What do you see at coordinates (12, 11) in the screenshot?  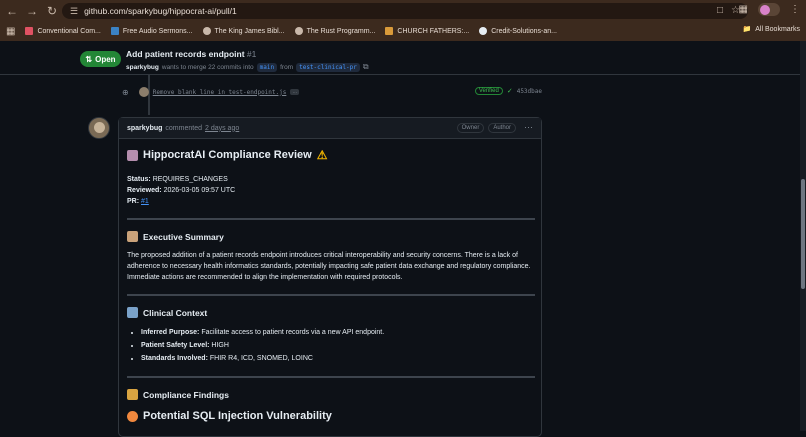 I see `back-icon: ←` at bounding box center [12, 11].